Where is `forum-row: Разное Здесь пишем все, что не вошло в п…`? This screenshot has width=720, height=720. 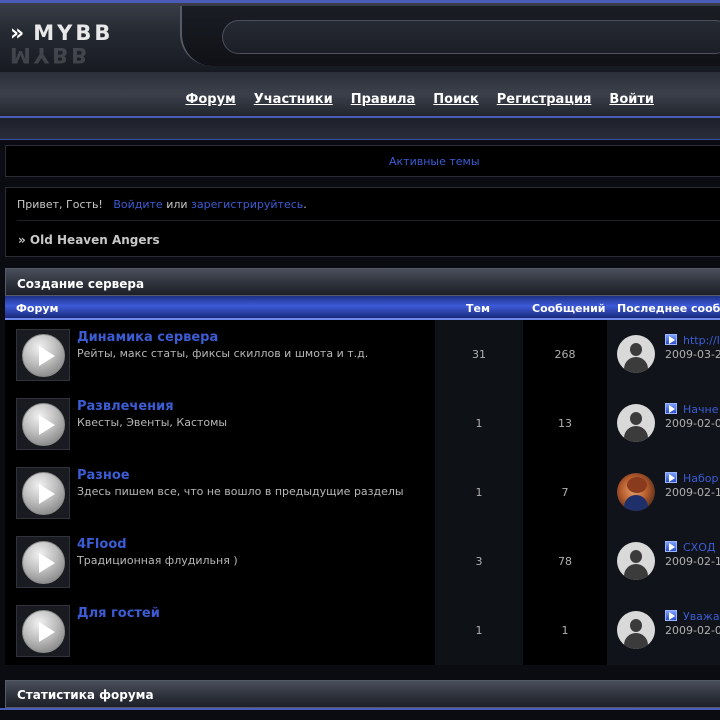
forum-row: Разное Здесь пишем все, что не вошло в п… is located at coordinates (362, 492).